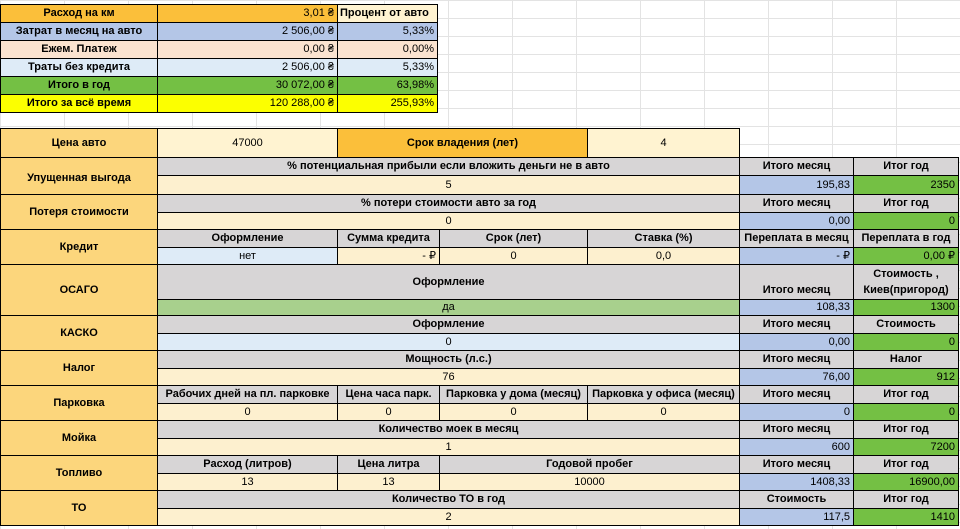 This screenshot has width=960, height=529. Describe the element at coordinates (906, 282) in the screenshot. I see `header-osago-cost: Стоимость , Киев(пригород)` at that location.